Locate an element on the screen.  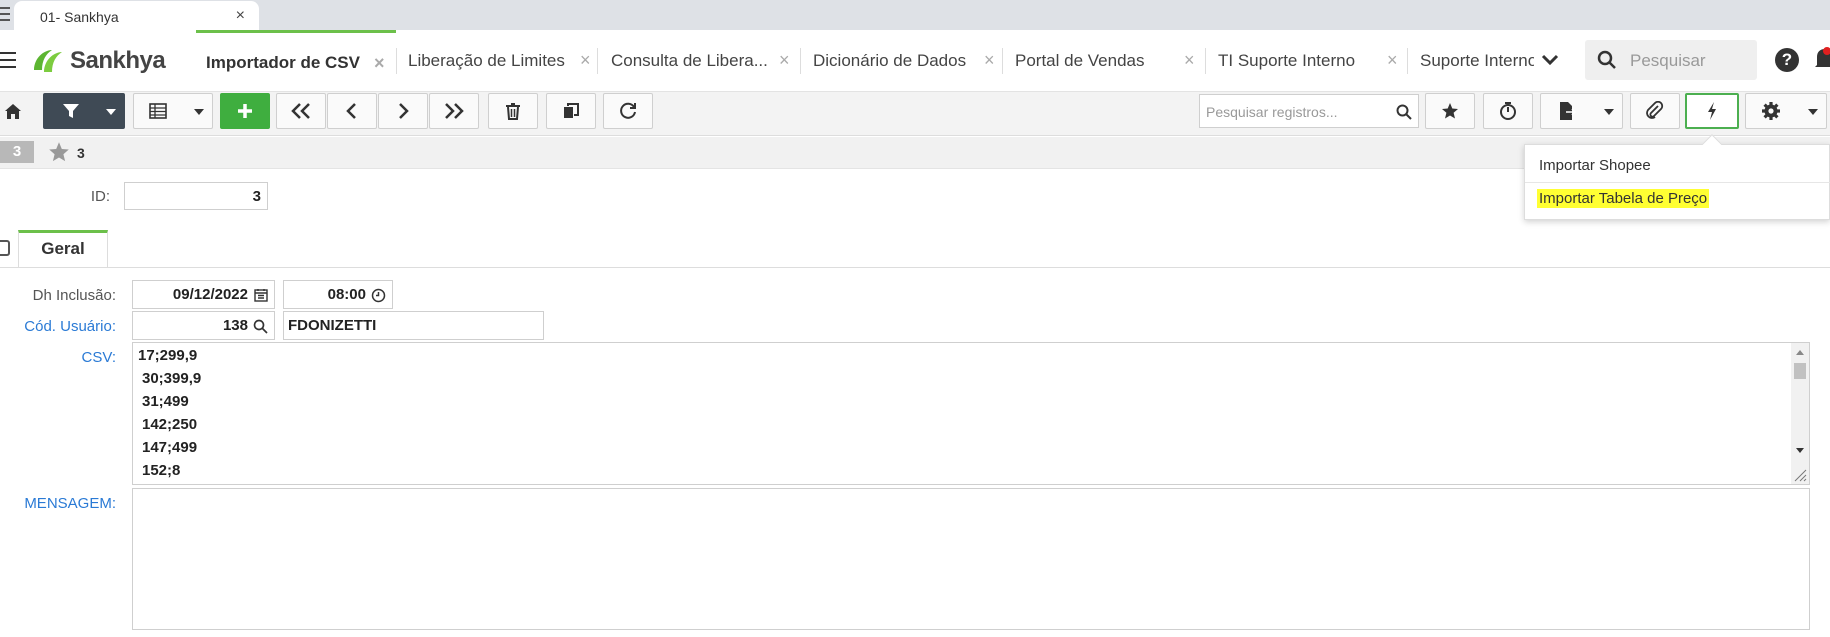
tab-suporte-interno: Suporte Interno is located at coordinates (1470, 61).